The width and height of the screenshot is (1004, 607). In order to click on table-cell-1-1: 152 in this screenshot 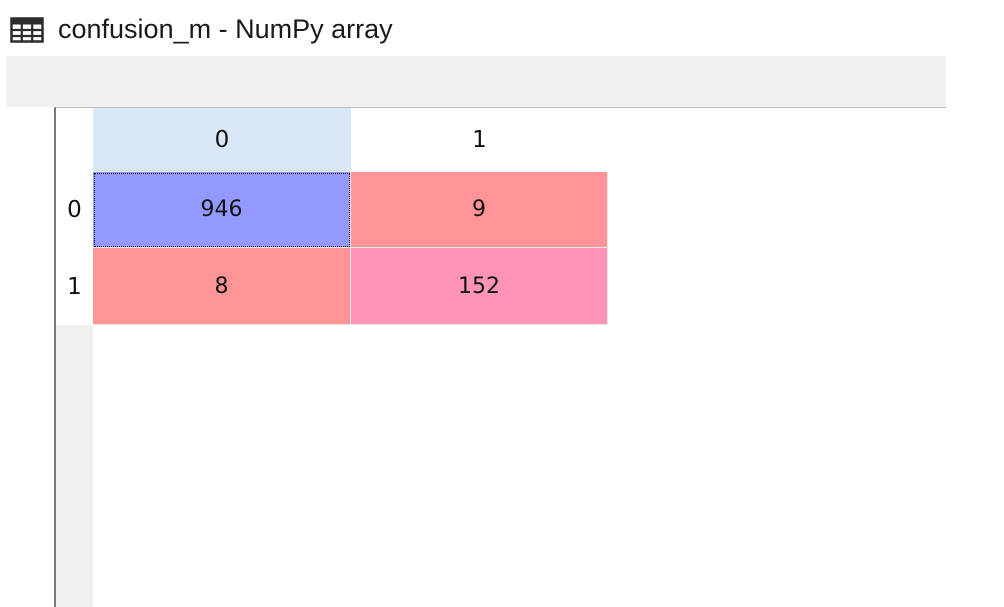, I will do `click(479, 286)`.